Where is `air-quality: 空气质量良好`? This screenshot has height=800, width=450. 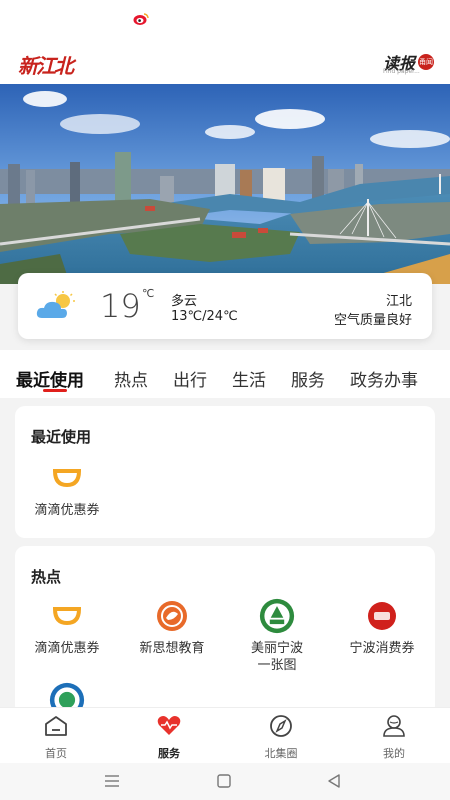 air-quality: 空气质量良好 is located at coordinates (372, 320).